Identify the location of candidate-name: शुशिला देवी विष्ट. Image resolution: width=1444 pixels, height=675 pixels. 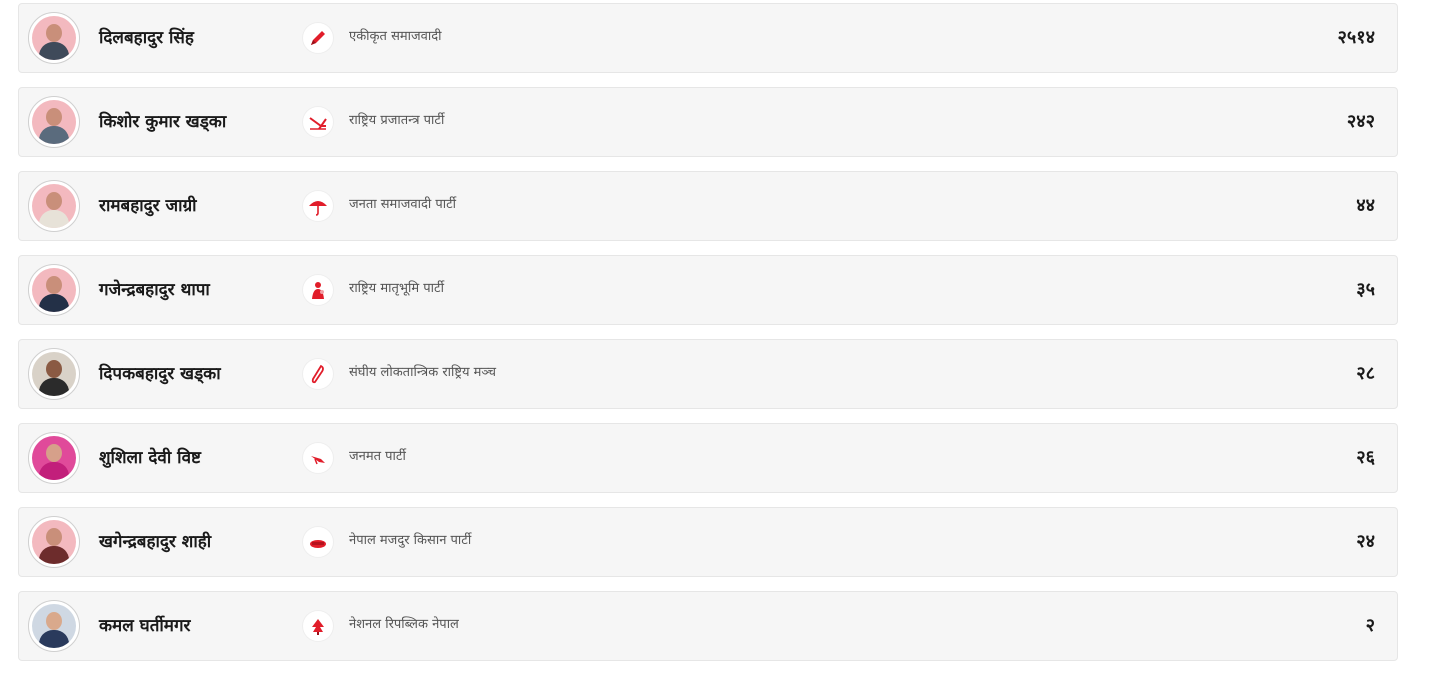
(150, 458).